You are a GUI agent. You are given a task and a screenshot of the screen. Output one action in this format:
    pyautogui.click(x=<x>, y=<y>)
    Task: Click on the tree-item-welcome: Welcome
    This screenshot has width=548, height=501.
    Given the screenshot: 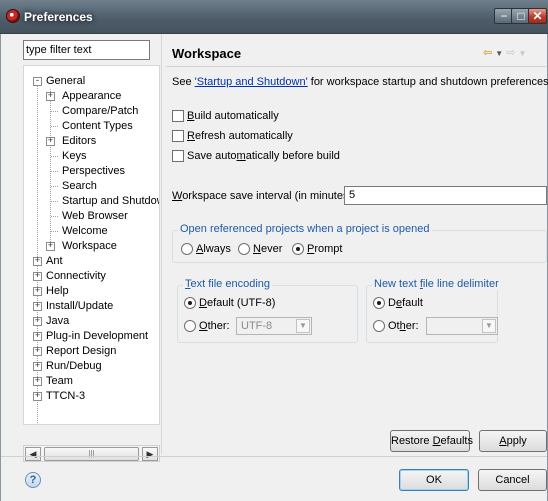 What is the action you would take?
    pyautogui.click(x=91, y=231)
    